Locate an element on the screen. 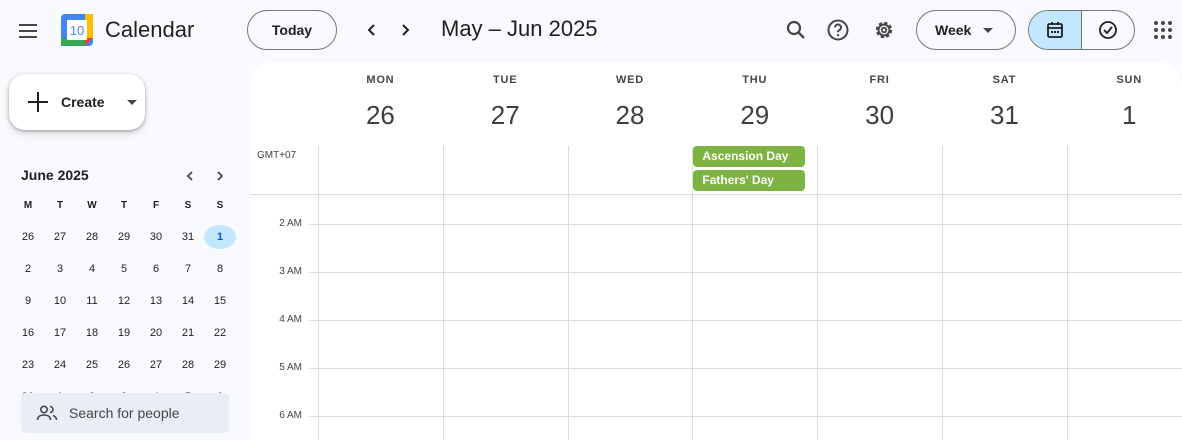  people-icon is located at coordinates (47, 413).